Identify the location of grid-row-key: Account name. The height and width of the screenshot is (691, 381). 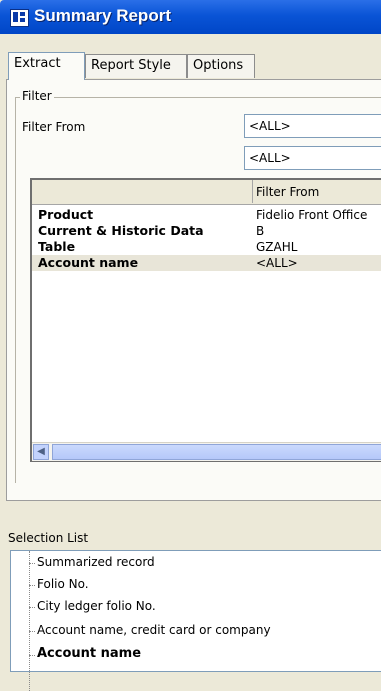
(88, 262).